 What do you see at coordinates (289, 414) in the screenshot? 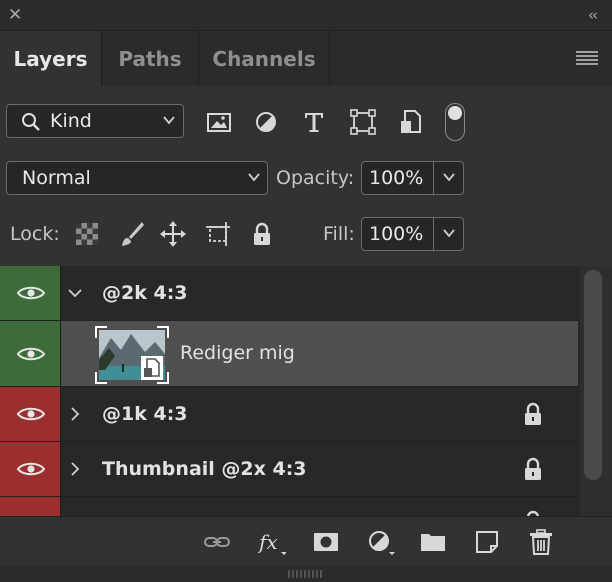
I see `layer-row-group: @1k 4:3` at bounding box center [289, 414].